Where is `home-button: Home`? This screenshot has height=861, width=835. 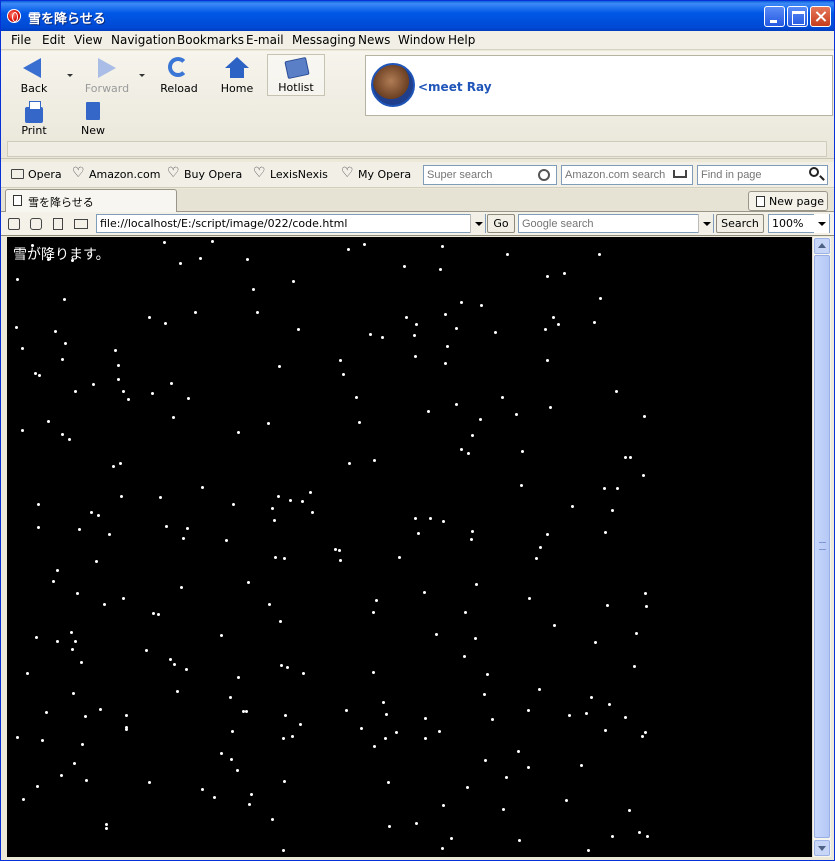 home-button: Home is located at coordinates (237, 77).